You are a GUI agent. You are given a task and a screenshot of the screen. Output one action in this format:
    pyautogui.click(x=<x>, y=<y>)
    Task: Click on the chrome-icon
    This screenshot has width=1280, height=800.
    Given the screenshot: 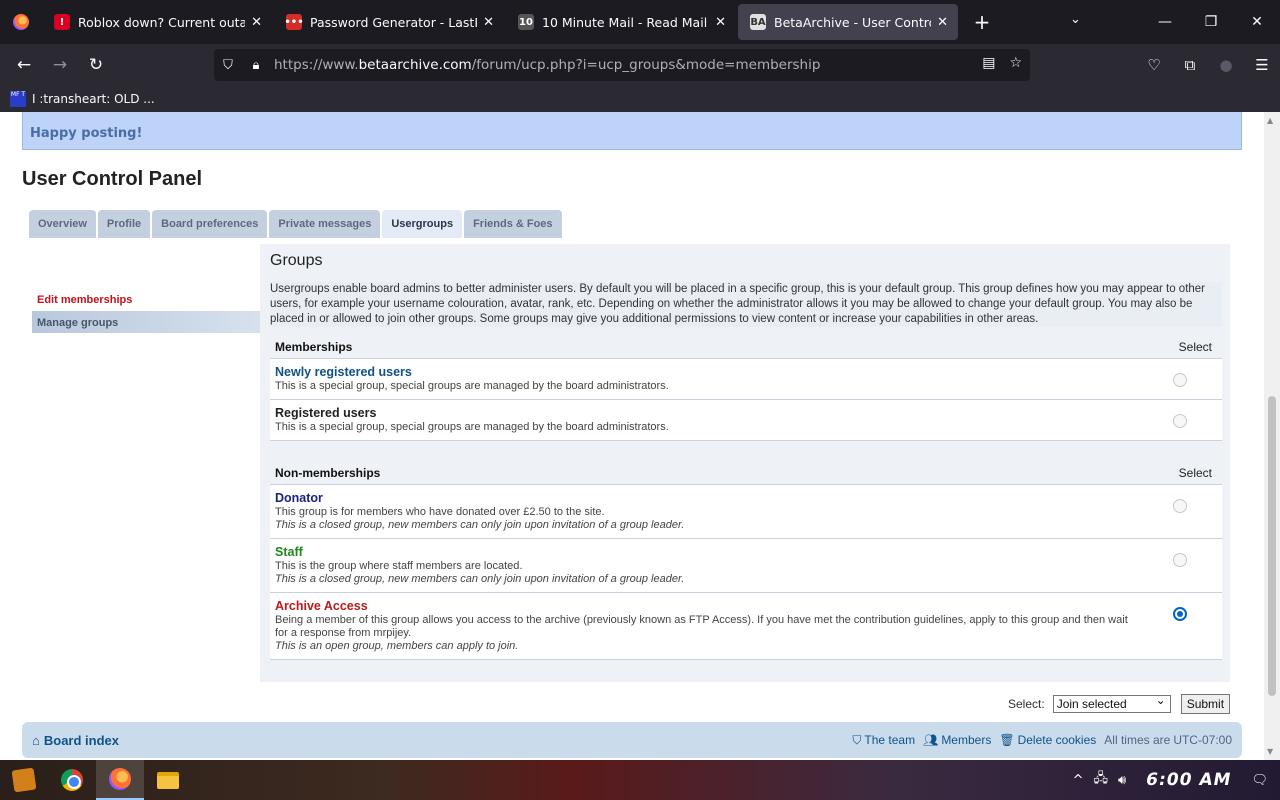 What is the action you would take?
    pyautogui.click(x=72, y=780)
    